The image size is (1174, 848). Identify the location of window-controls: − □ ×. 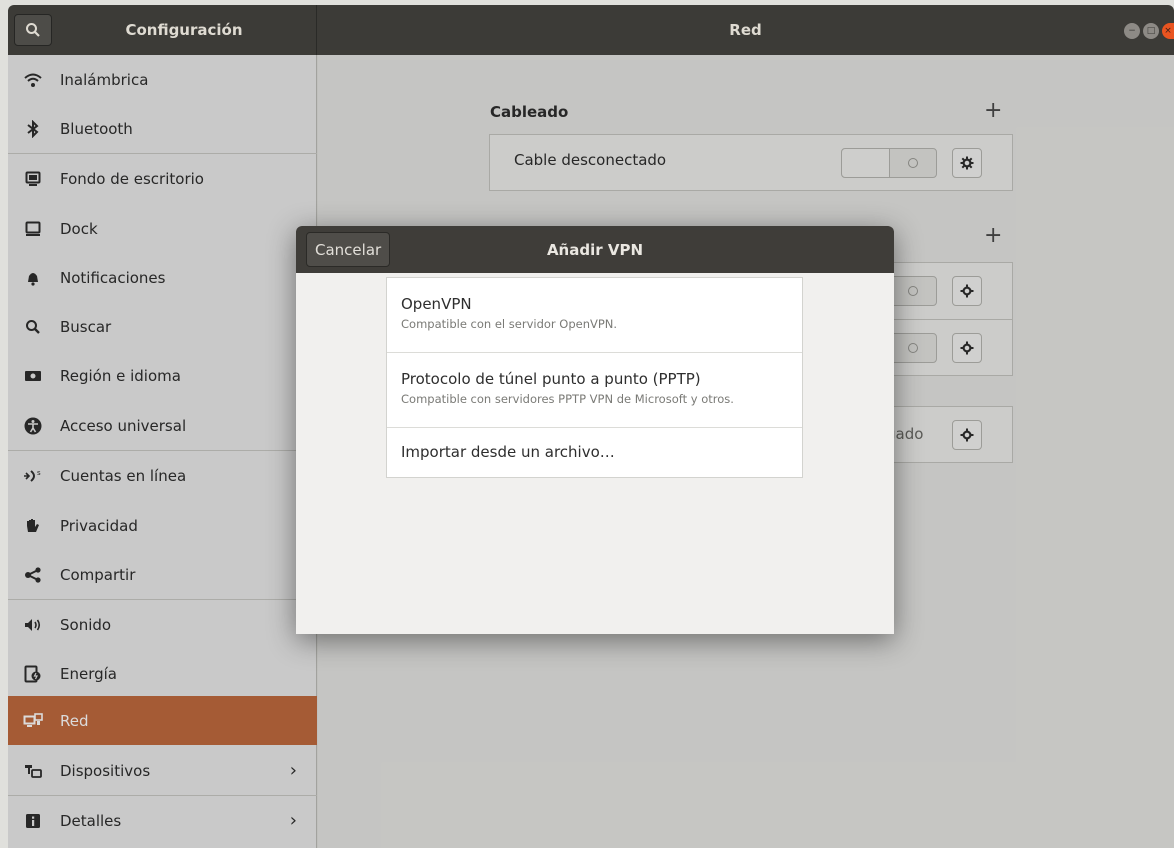
(1149, 31).